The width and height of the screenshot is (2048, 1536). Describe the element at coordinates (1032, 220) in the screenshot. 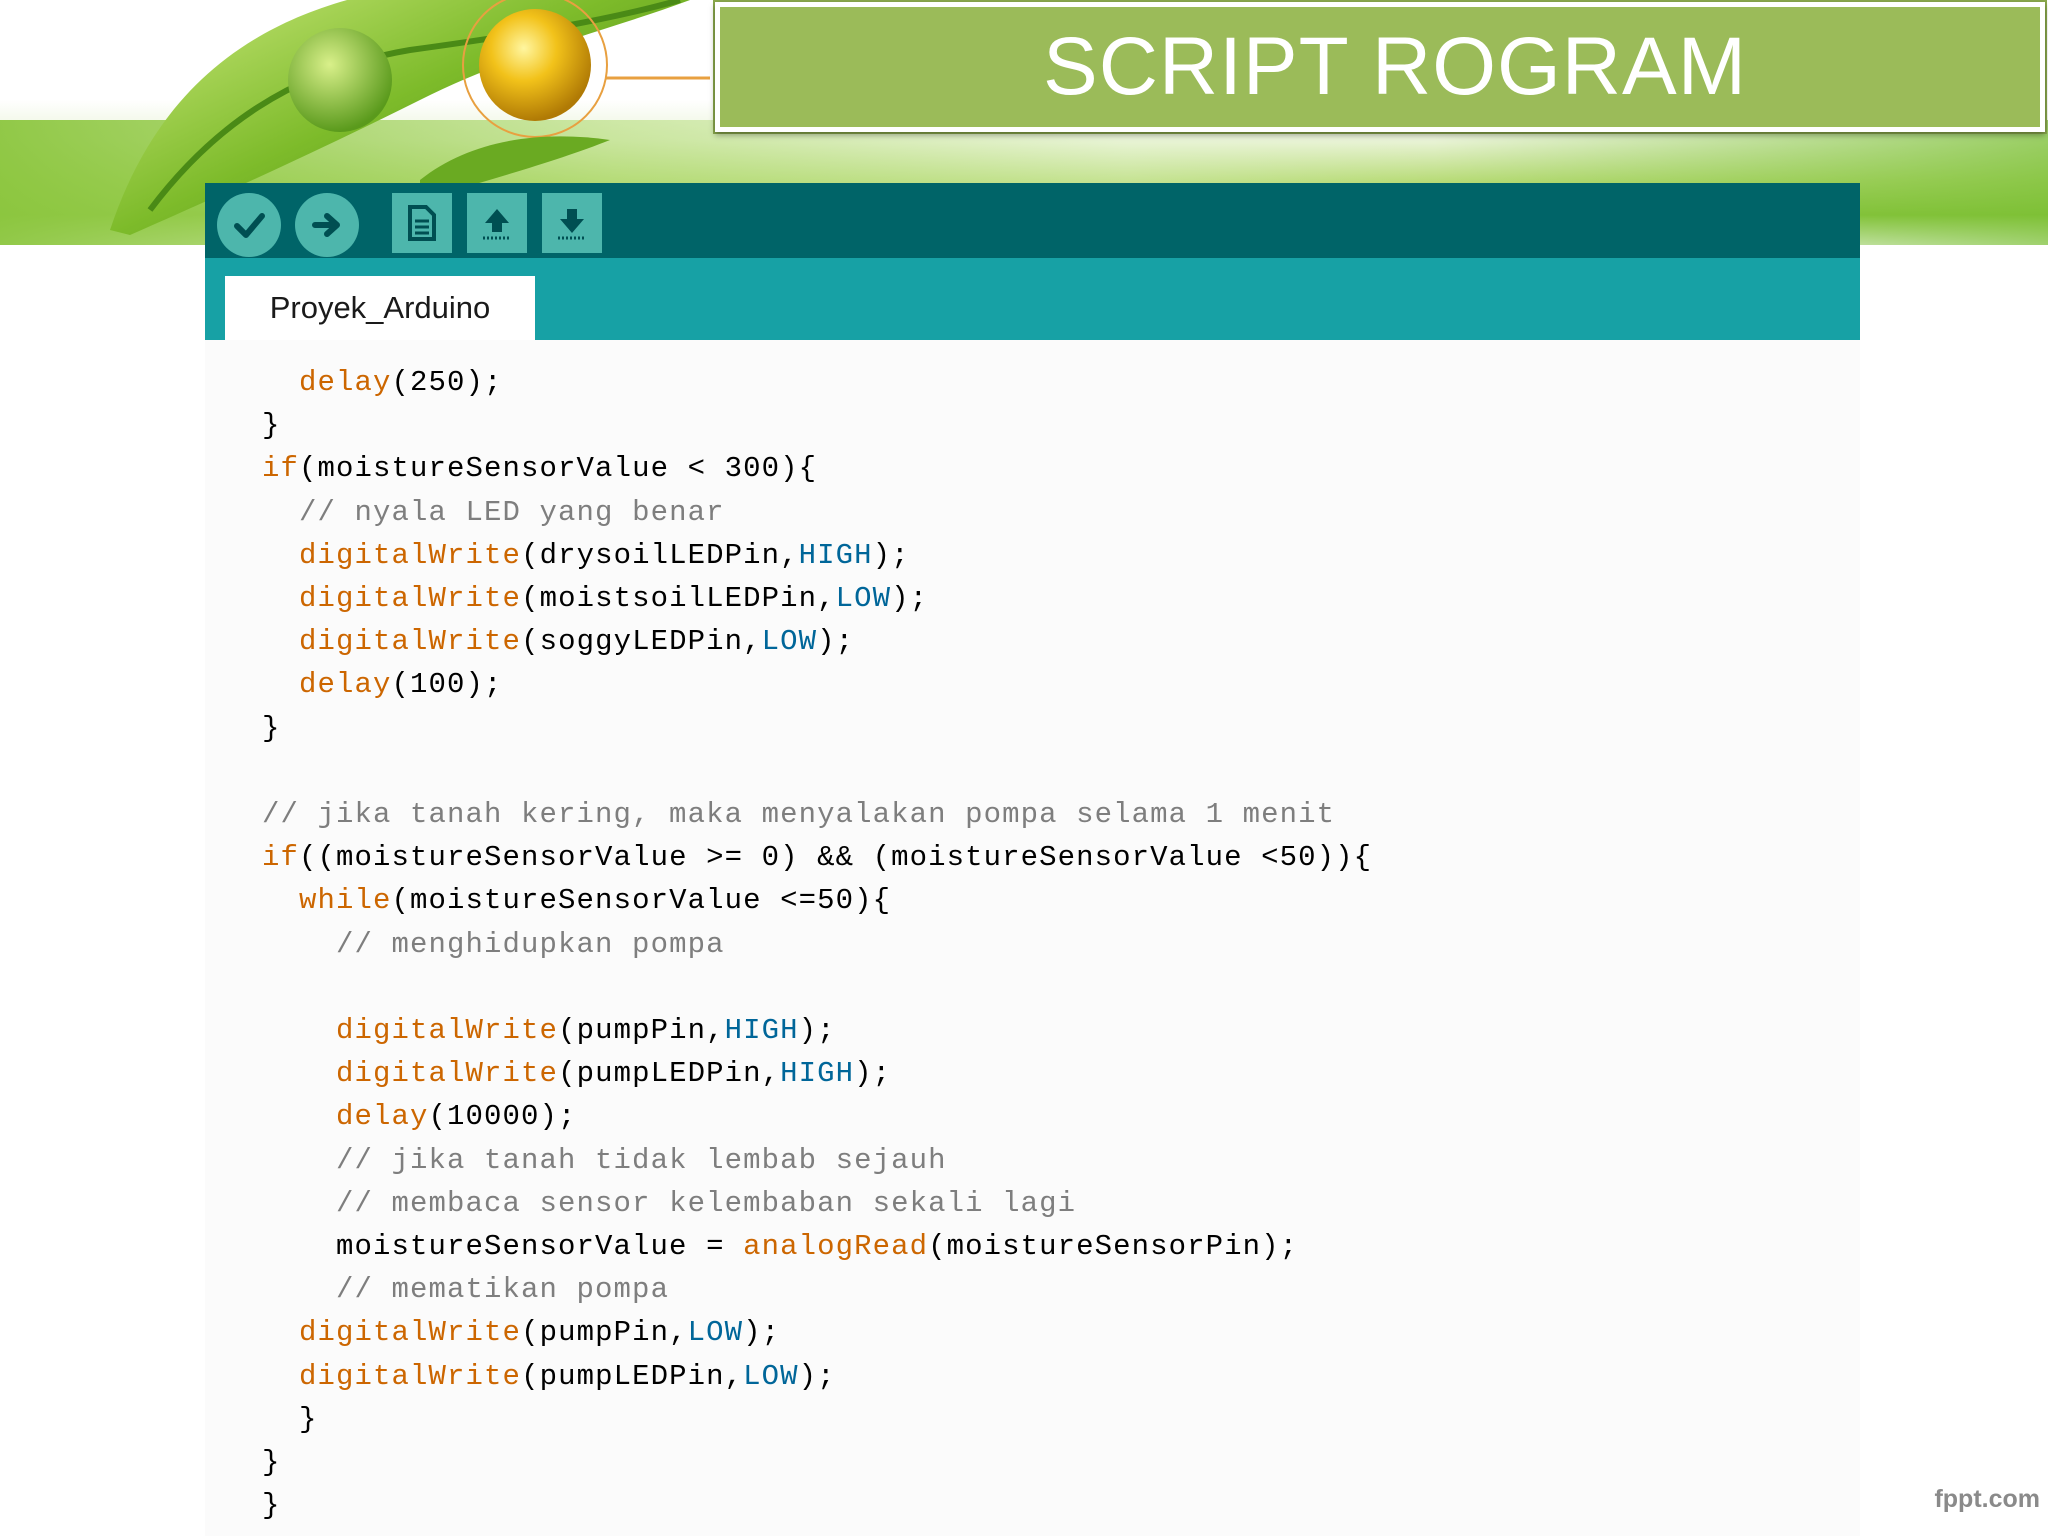

I see `ide-toolbar` at that location.